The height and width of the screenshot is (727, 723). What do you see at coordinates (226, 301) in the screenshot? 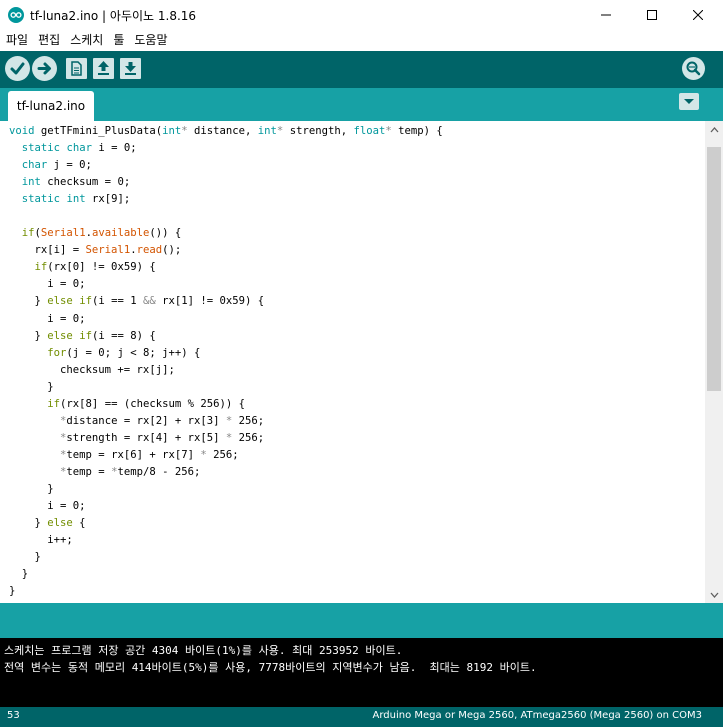
I see `code-line: } else if(i == 1 && rx[1] != 0x59) {` at bounding box center [226, 301].